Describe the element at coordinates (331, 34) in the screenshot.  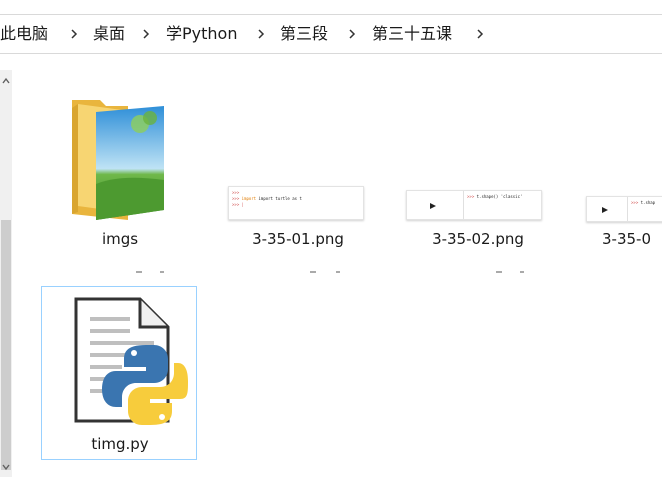
I see `address-bar: 此电脑 桌面 学Python 第三段 第三十五课` at that location.